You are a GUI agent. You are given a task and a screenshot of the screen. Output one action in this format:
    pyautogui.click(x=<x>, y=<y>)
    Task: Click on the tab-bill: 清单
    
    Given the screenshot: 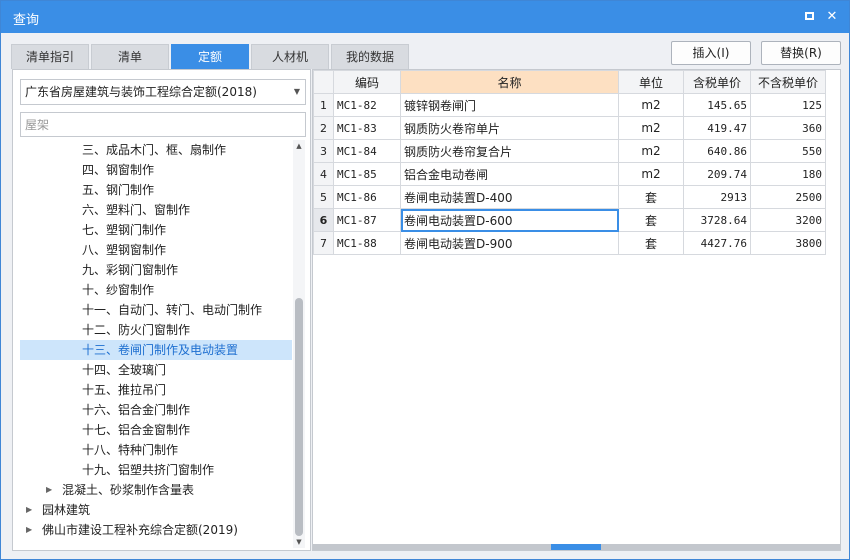 What is the action you would take?
    pyautogui.click(x=130, y=56)
    